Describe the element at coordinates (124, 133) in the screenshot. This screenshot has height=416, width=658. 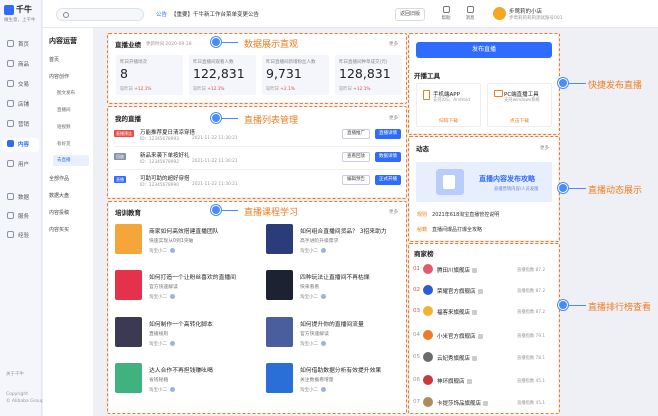
I see `status-badge: 直播预告` at that location.